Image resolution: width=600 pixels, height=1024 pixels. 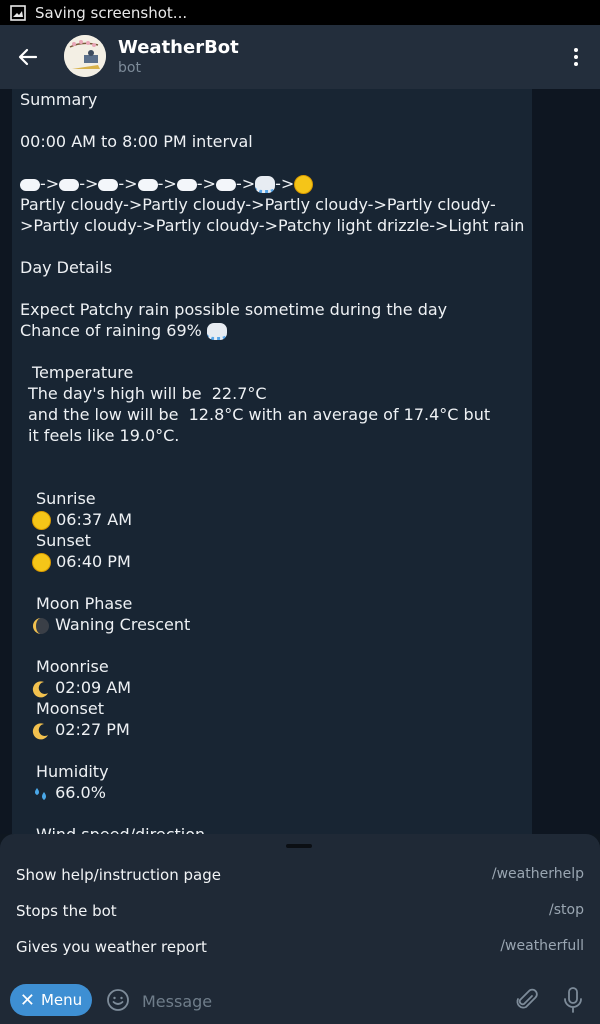 What do you see at coordinates (72, 666) in the screenshot?
I see `moonrise-label: Moonrise` at bounding box center [72, 666].